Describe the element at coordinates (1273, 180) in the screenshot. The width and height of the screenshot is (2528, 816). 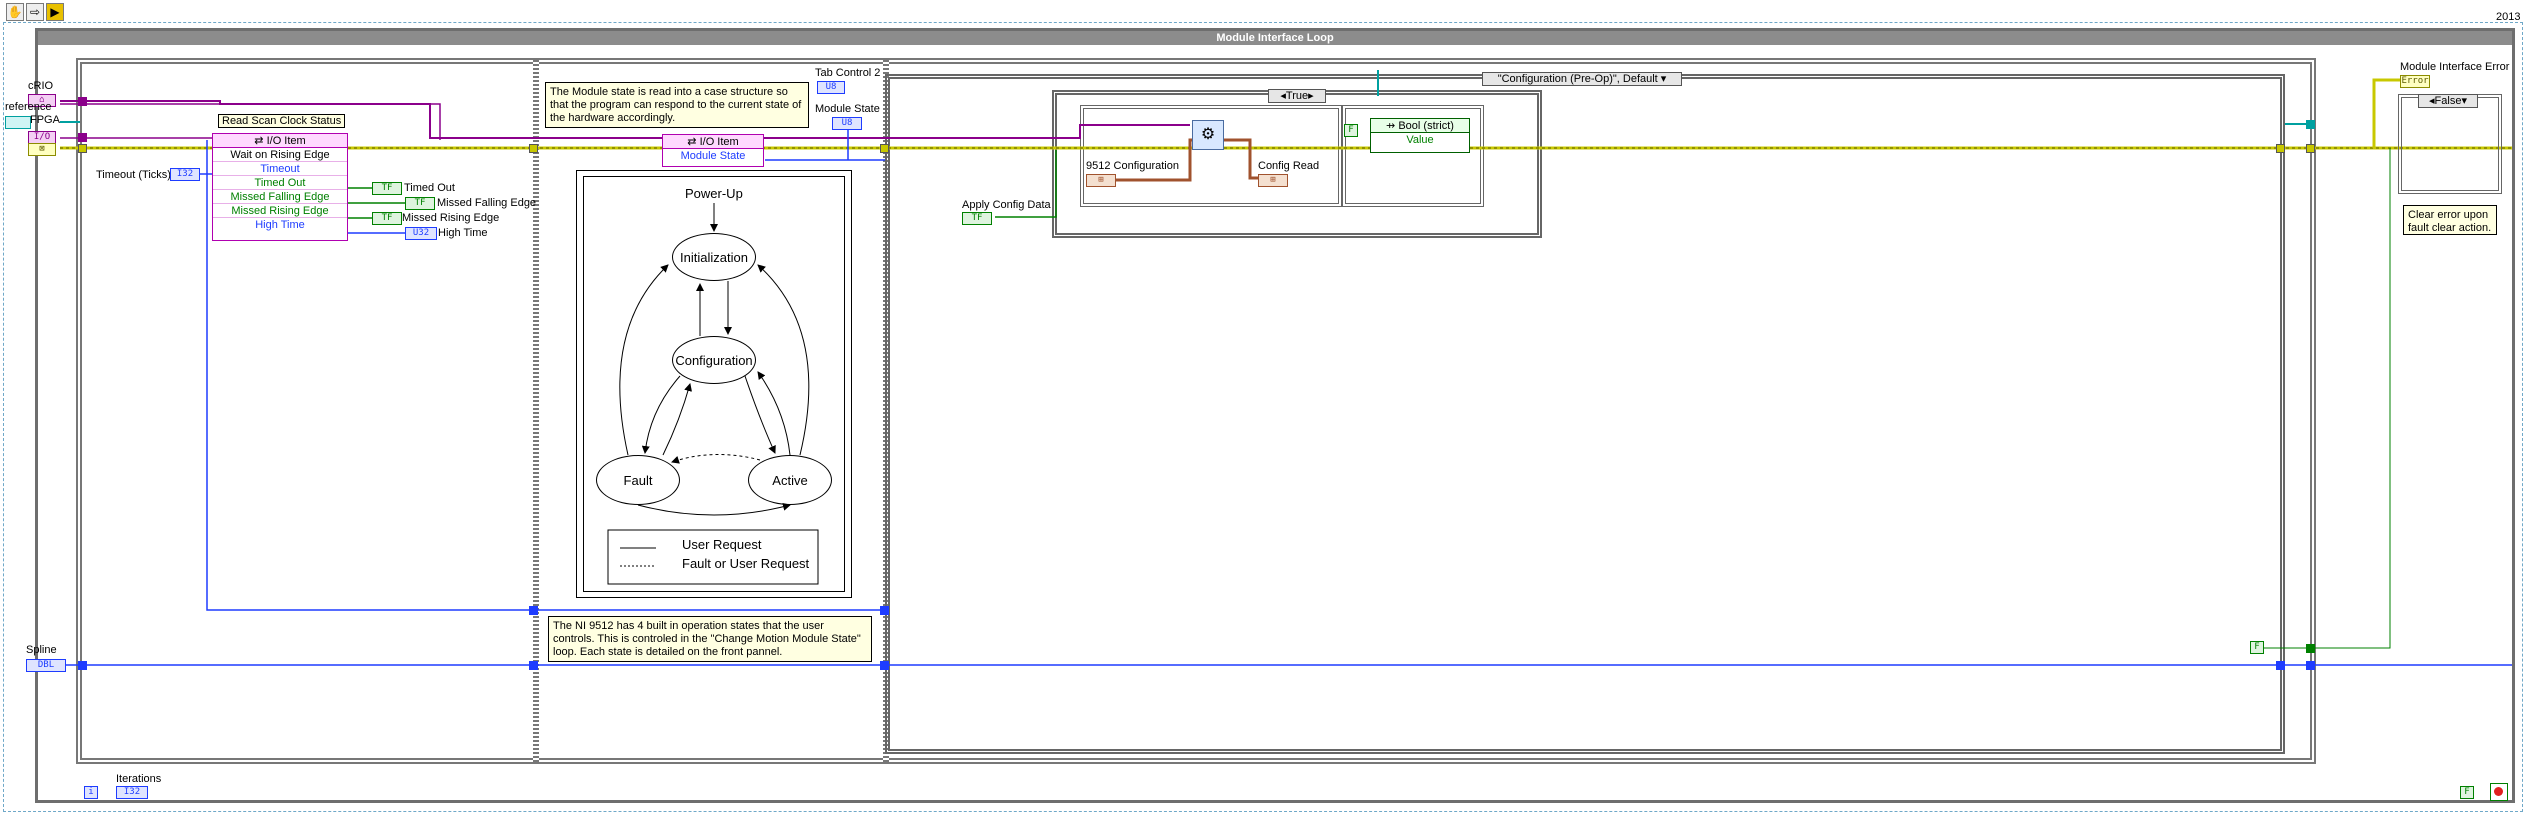
I see `config-read-indicator: ⊞` at that location.